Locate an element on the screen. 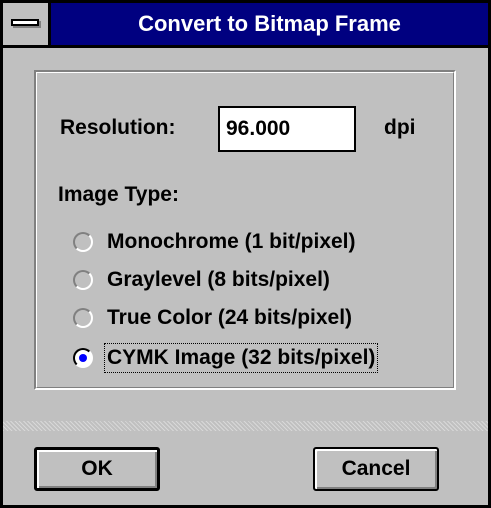 The width and height of the screenshot is (491, 508). radio-option-graylevel: Graylevel (8 bits/pixel) is located at coordinates (201, 280).